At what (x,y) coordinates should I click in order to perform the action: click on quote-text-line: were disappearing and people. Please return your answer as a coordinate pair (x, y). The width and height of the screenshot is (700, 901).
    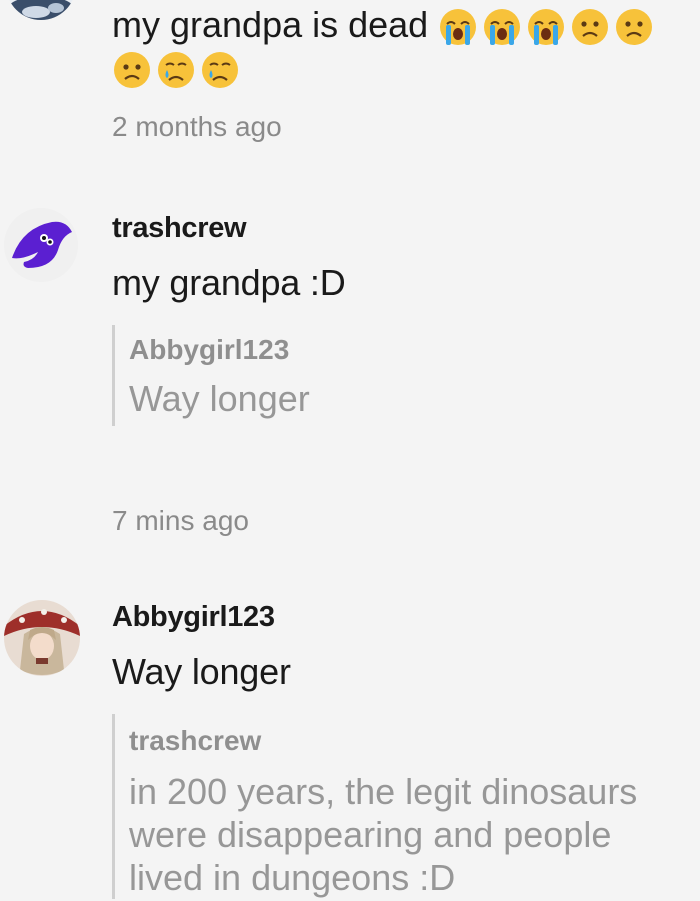
    Looking at the image, I should click on (370, 834).